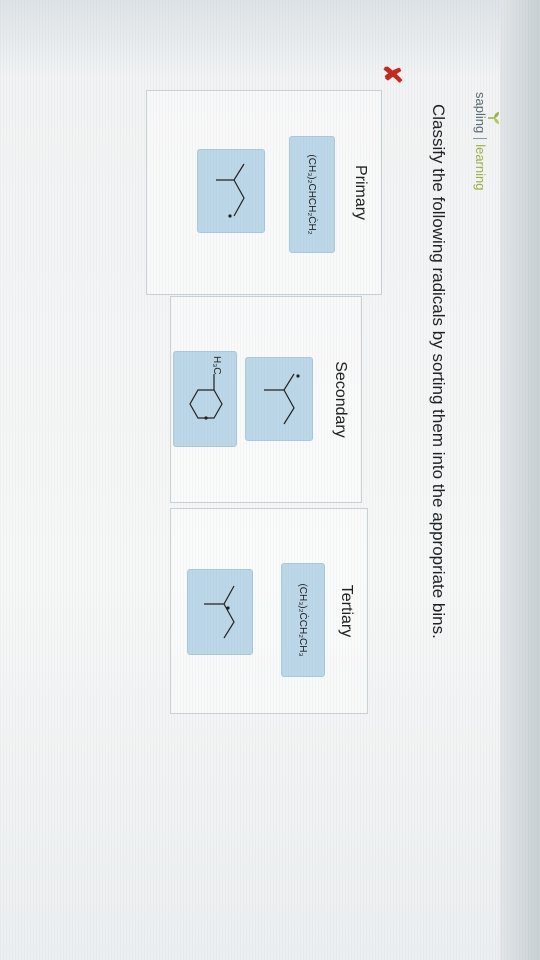 The width and height of the screenshot is (540, 960). I want to click on radical-tile-formula-tertiary: (CH₃)₂ĊCH₂CH₃, so click(303, 620).